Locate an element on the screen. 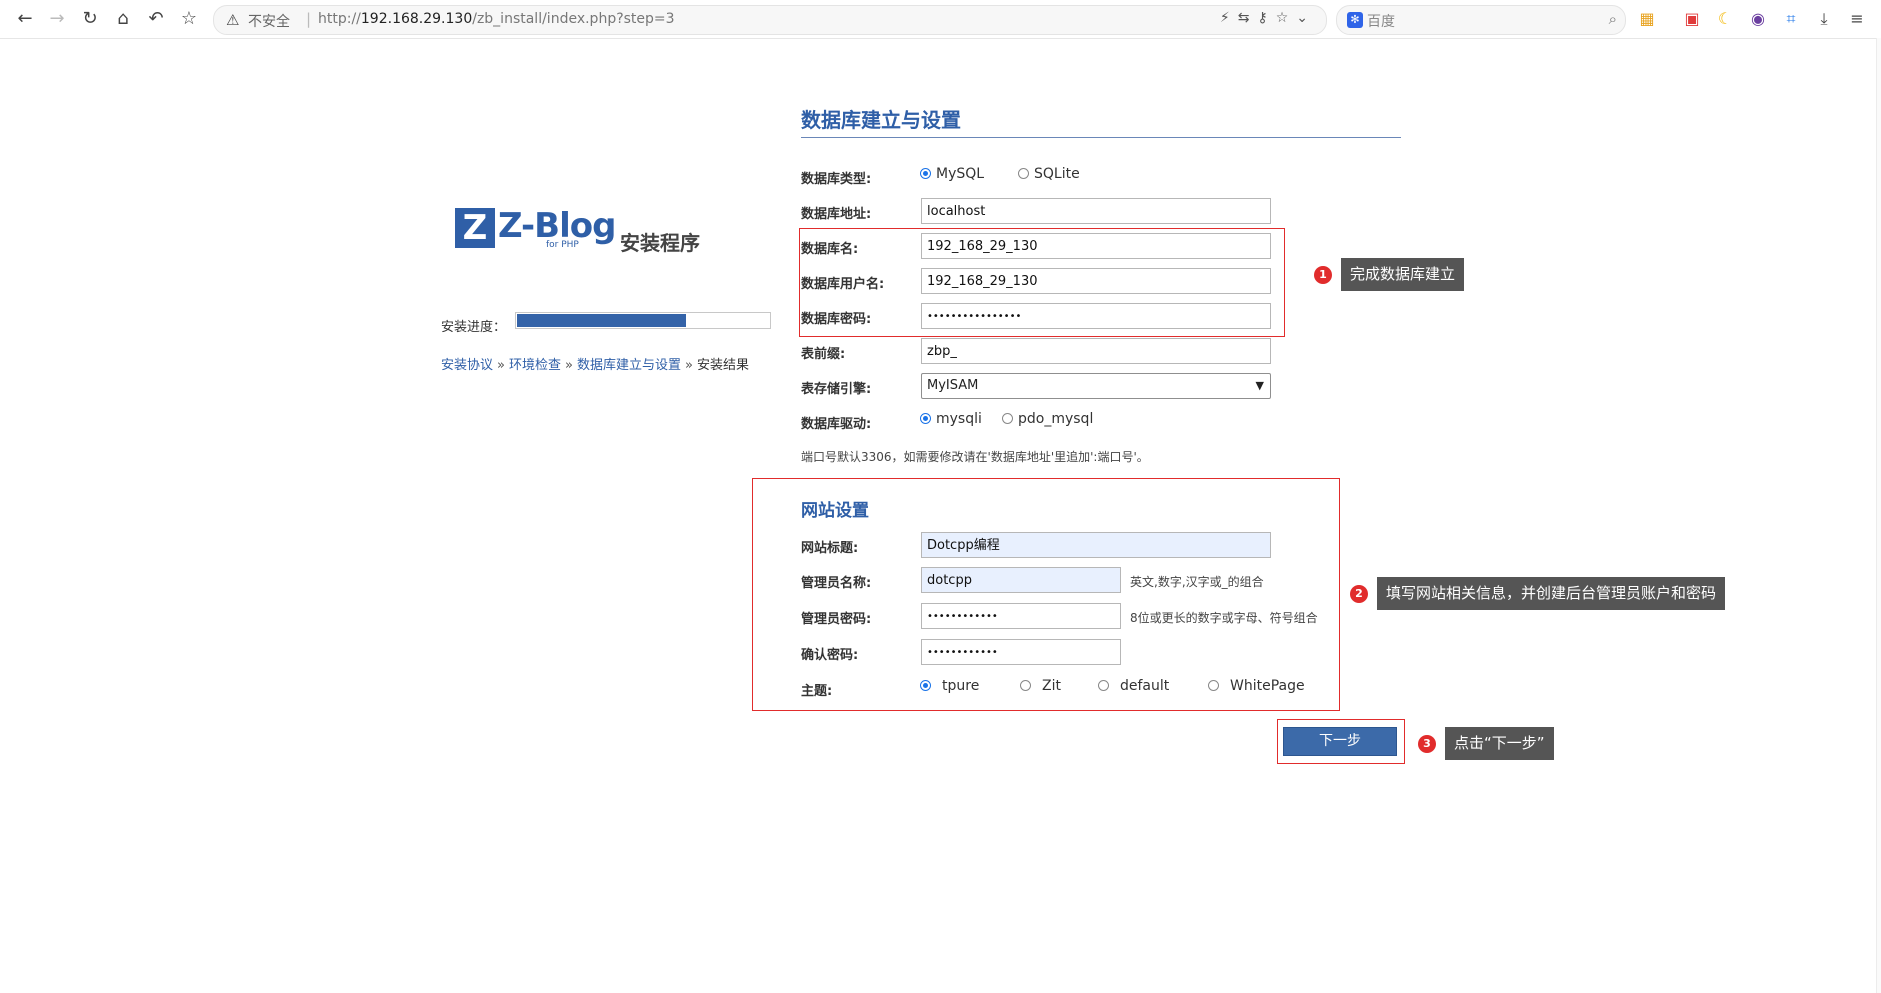 The width and height of the screenshot is (1881, 993). table-prefix-label: 表前缀: is located at coordinates (823, 354).